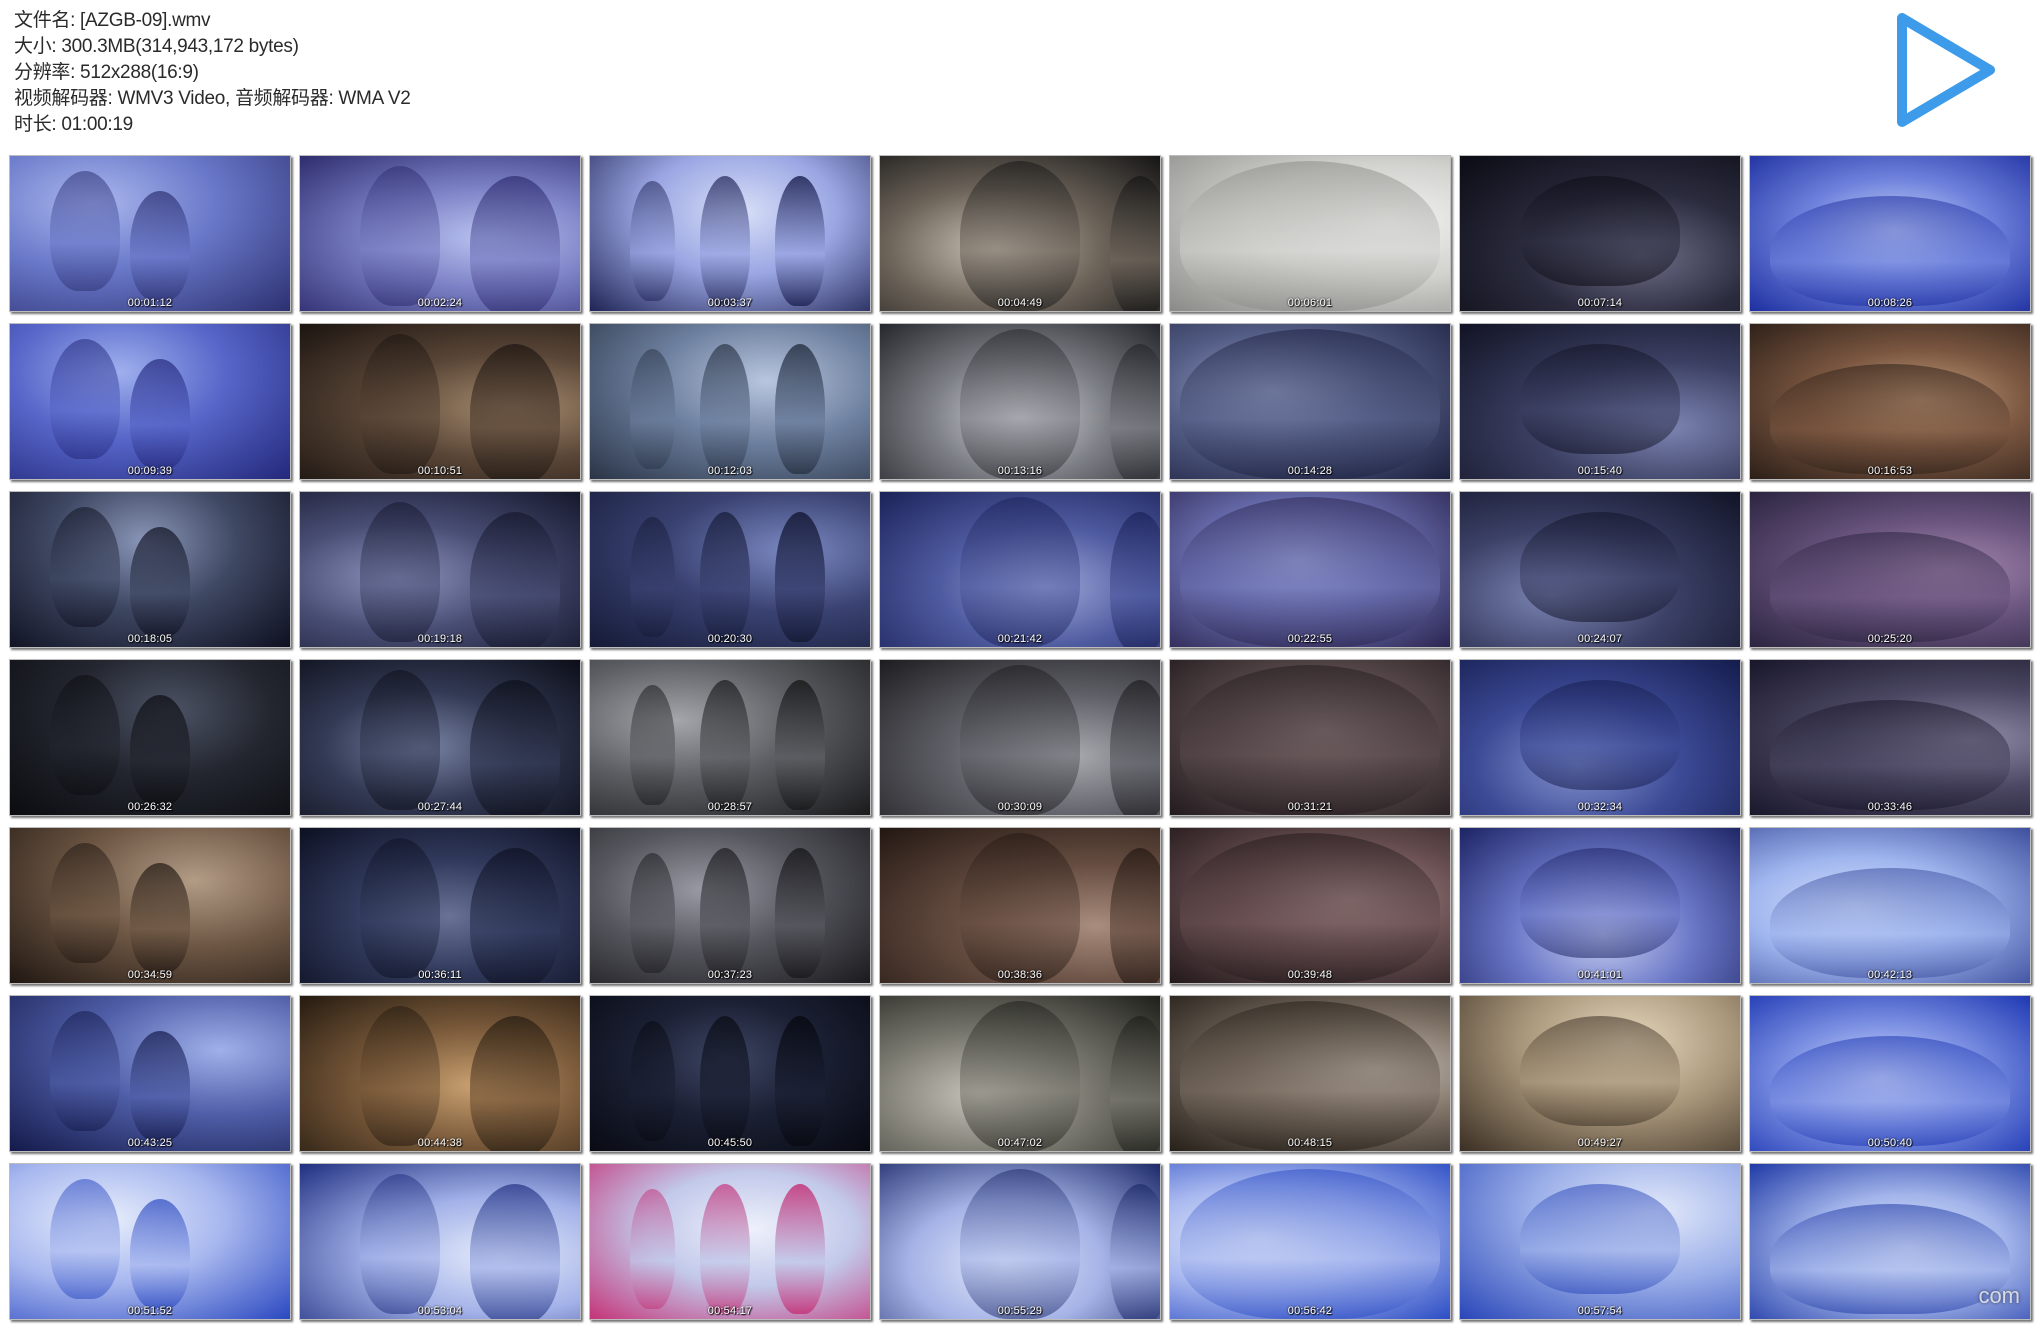  What do you see at coordinates (730, 303) in the screenshot?
I see `thumbnail-timestamp: 00:03:37` at bounding box center [730, 303].